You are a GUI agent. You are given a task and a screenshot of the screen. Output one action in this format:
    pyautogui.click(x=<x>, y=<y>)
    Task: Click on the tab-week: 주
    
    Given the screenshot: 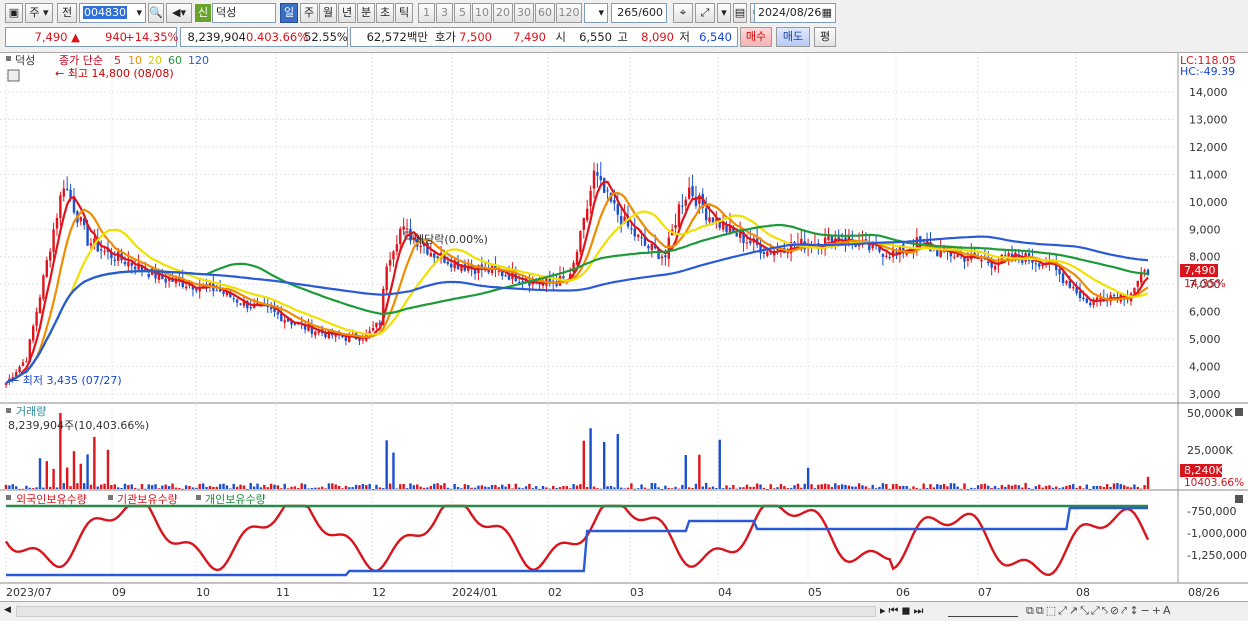 What is the action you would take?
    pyautogui.click(x=309, y=13)
    